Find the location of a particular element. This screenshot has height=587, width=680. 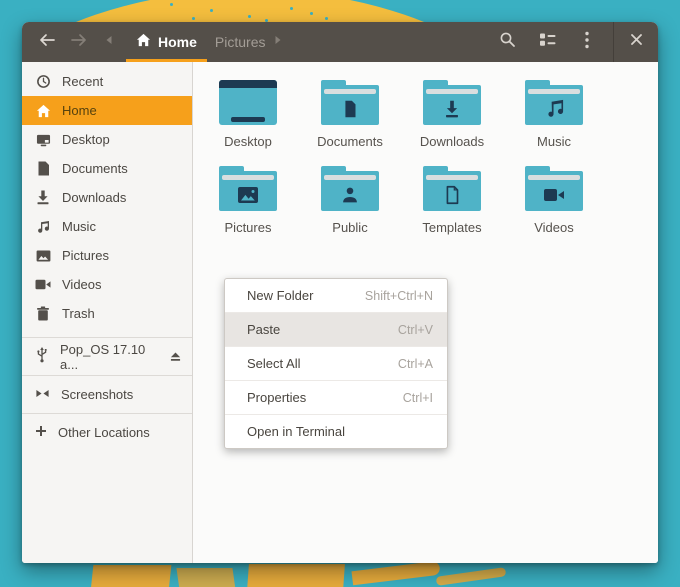

menu-item-properties: Properties Ctrl+I is located at coordinates (336, 397).